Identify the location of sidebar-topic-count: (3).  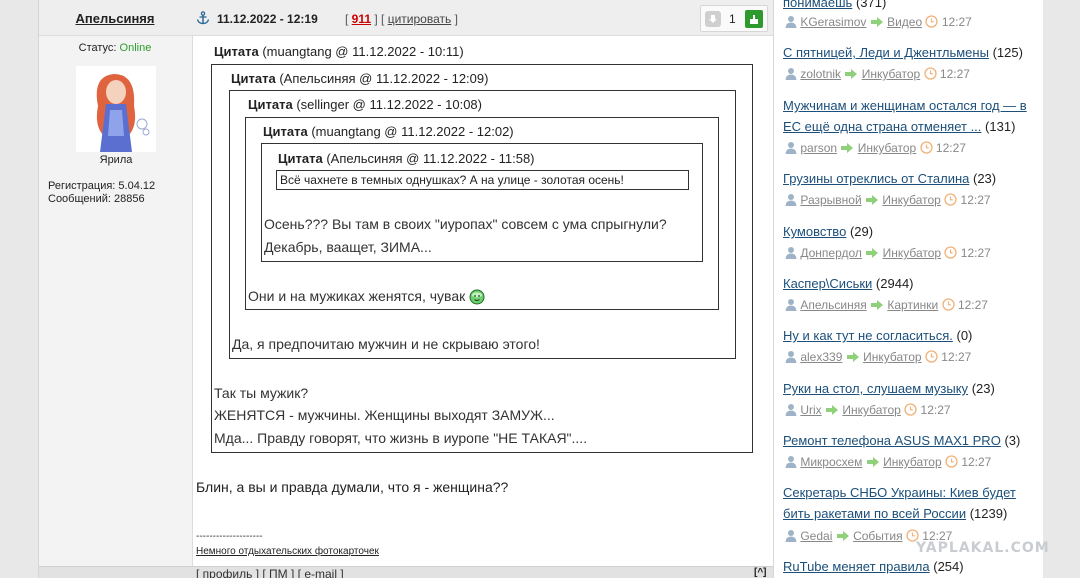
(1012, 440).